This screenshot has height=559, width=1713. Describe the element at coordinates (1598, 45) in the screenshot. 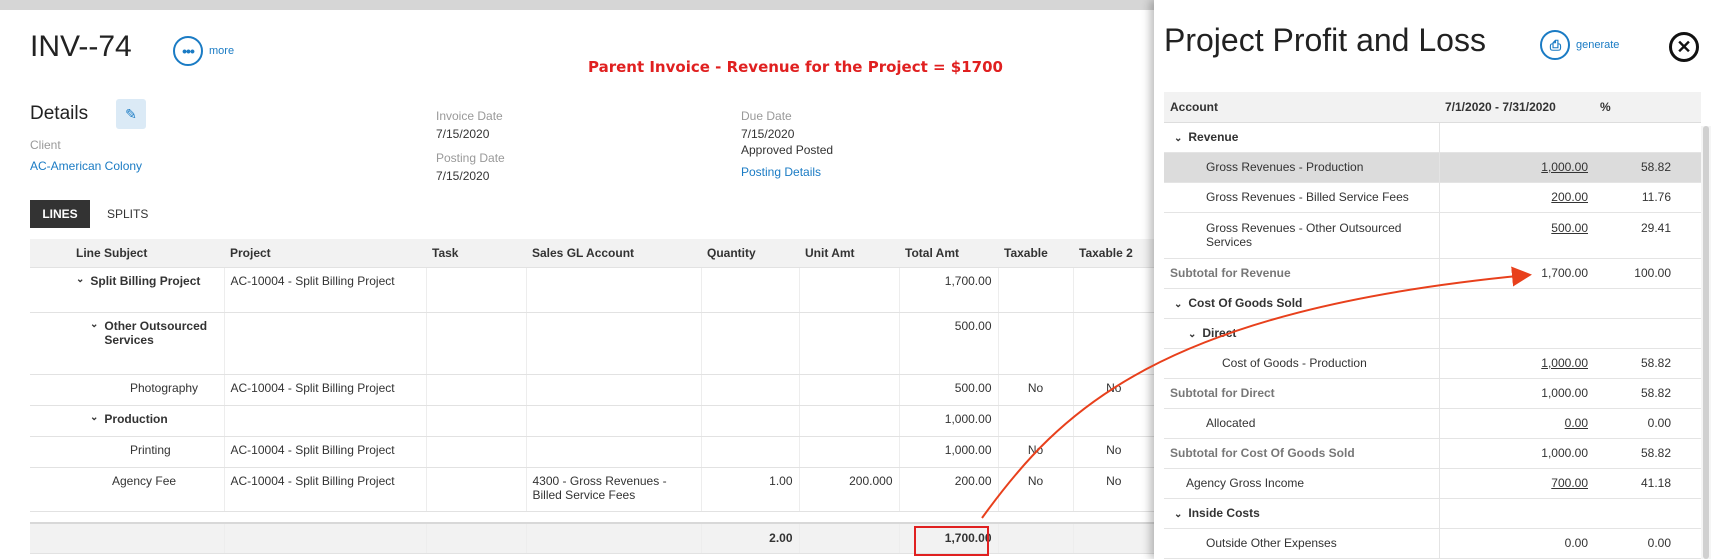

I see `generate-label: generate` at that location.